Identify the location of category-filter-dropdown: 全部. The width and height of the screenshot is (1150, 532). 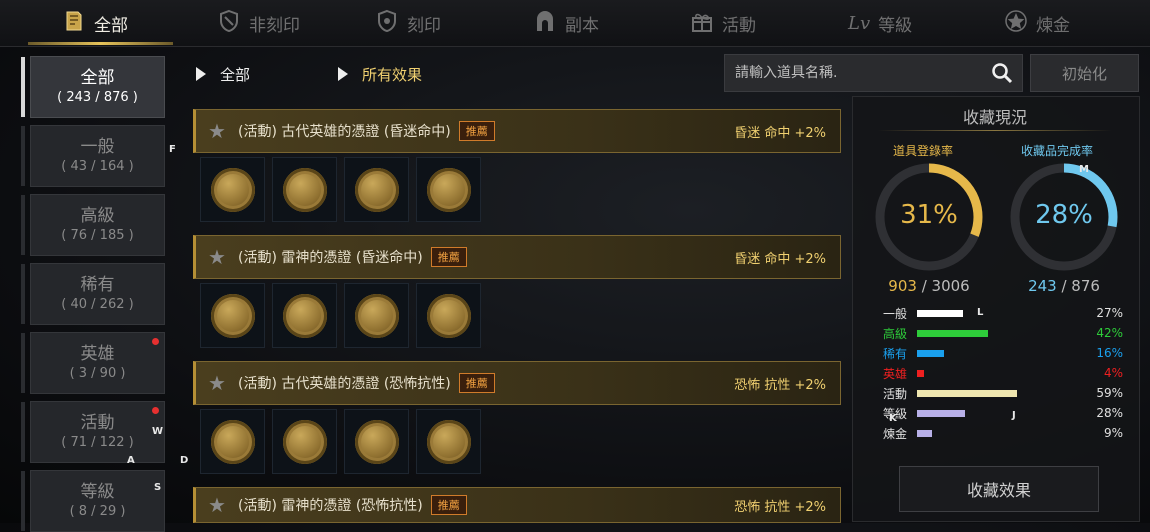
(223, 74).